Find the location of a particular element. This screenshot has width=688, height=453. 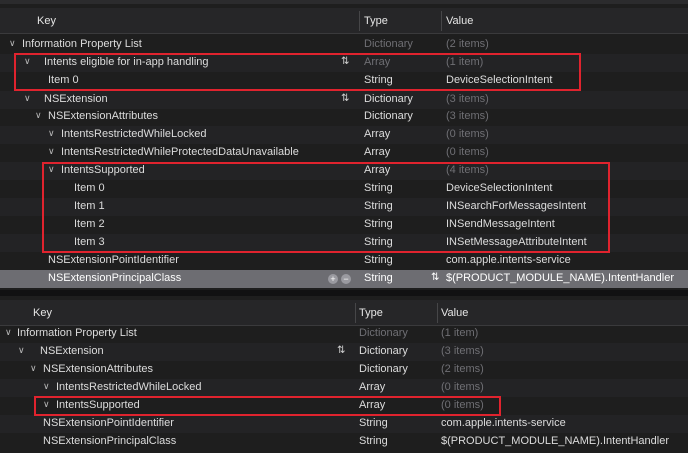

top-strip is located at coordinates (344, 2).